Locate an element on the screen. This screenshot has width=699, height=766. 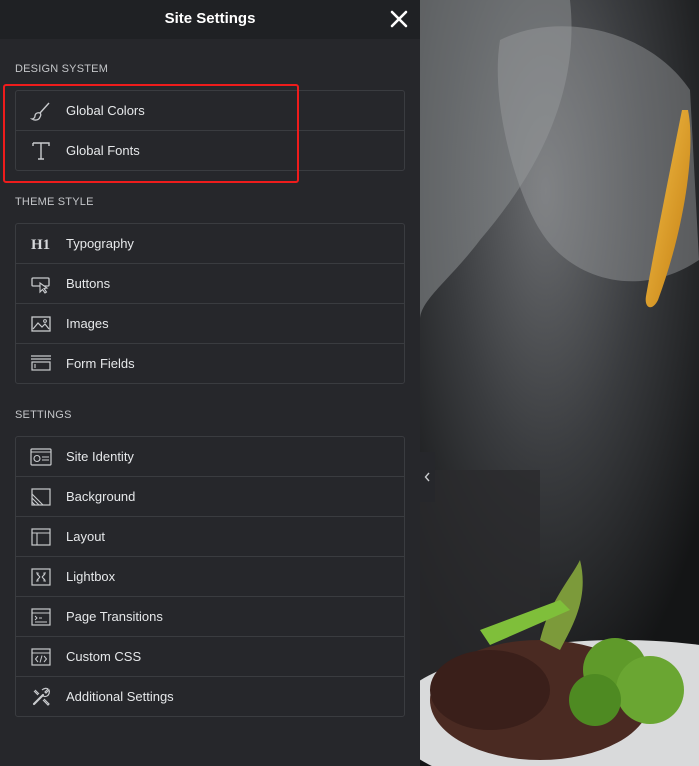
theme-style-group: H1 Typography Buttons Images Form Fields is located at coordinates (210, 303).